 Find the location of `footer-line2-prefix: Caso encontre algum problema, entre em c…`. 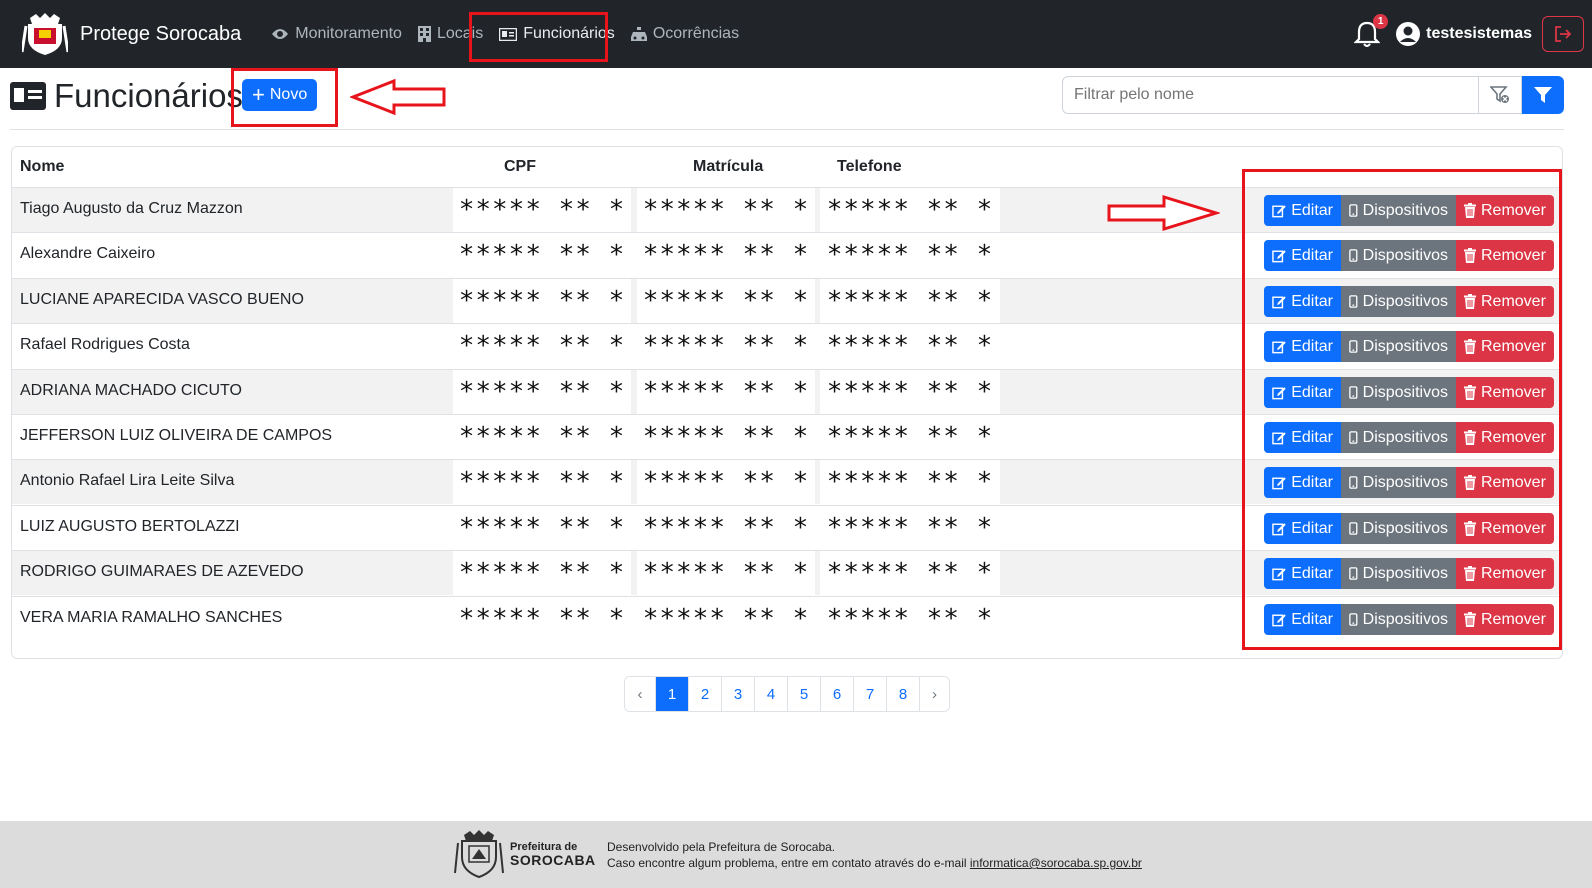

footer-line2-prefix: Caso encontre algum problema, entre em c… is located at coordinates (787, 863).